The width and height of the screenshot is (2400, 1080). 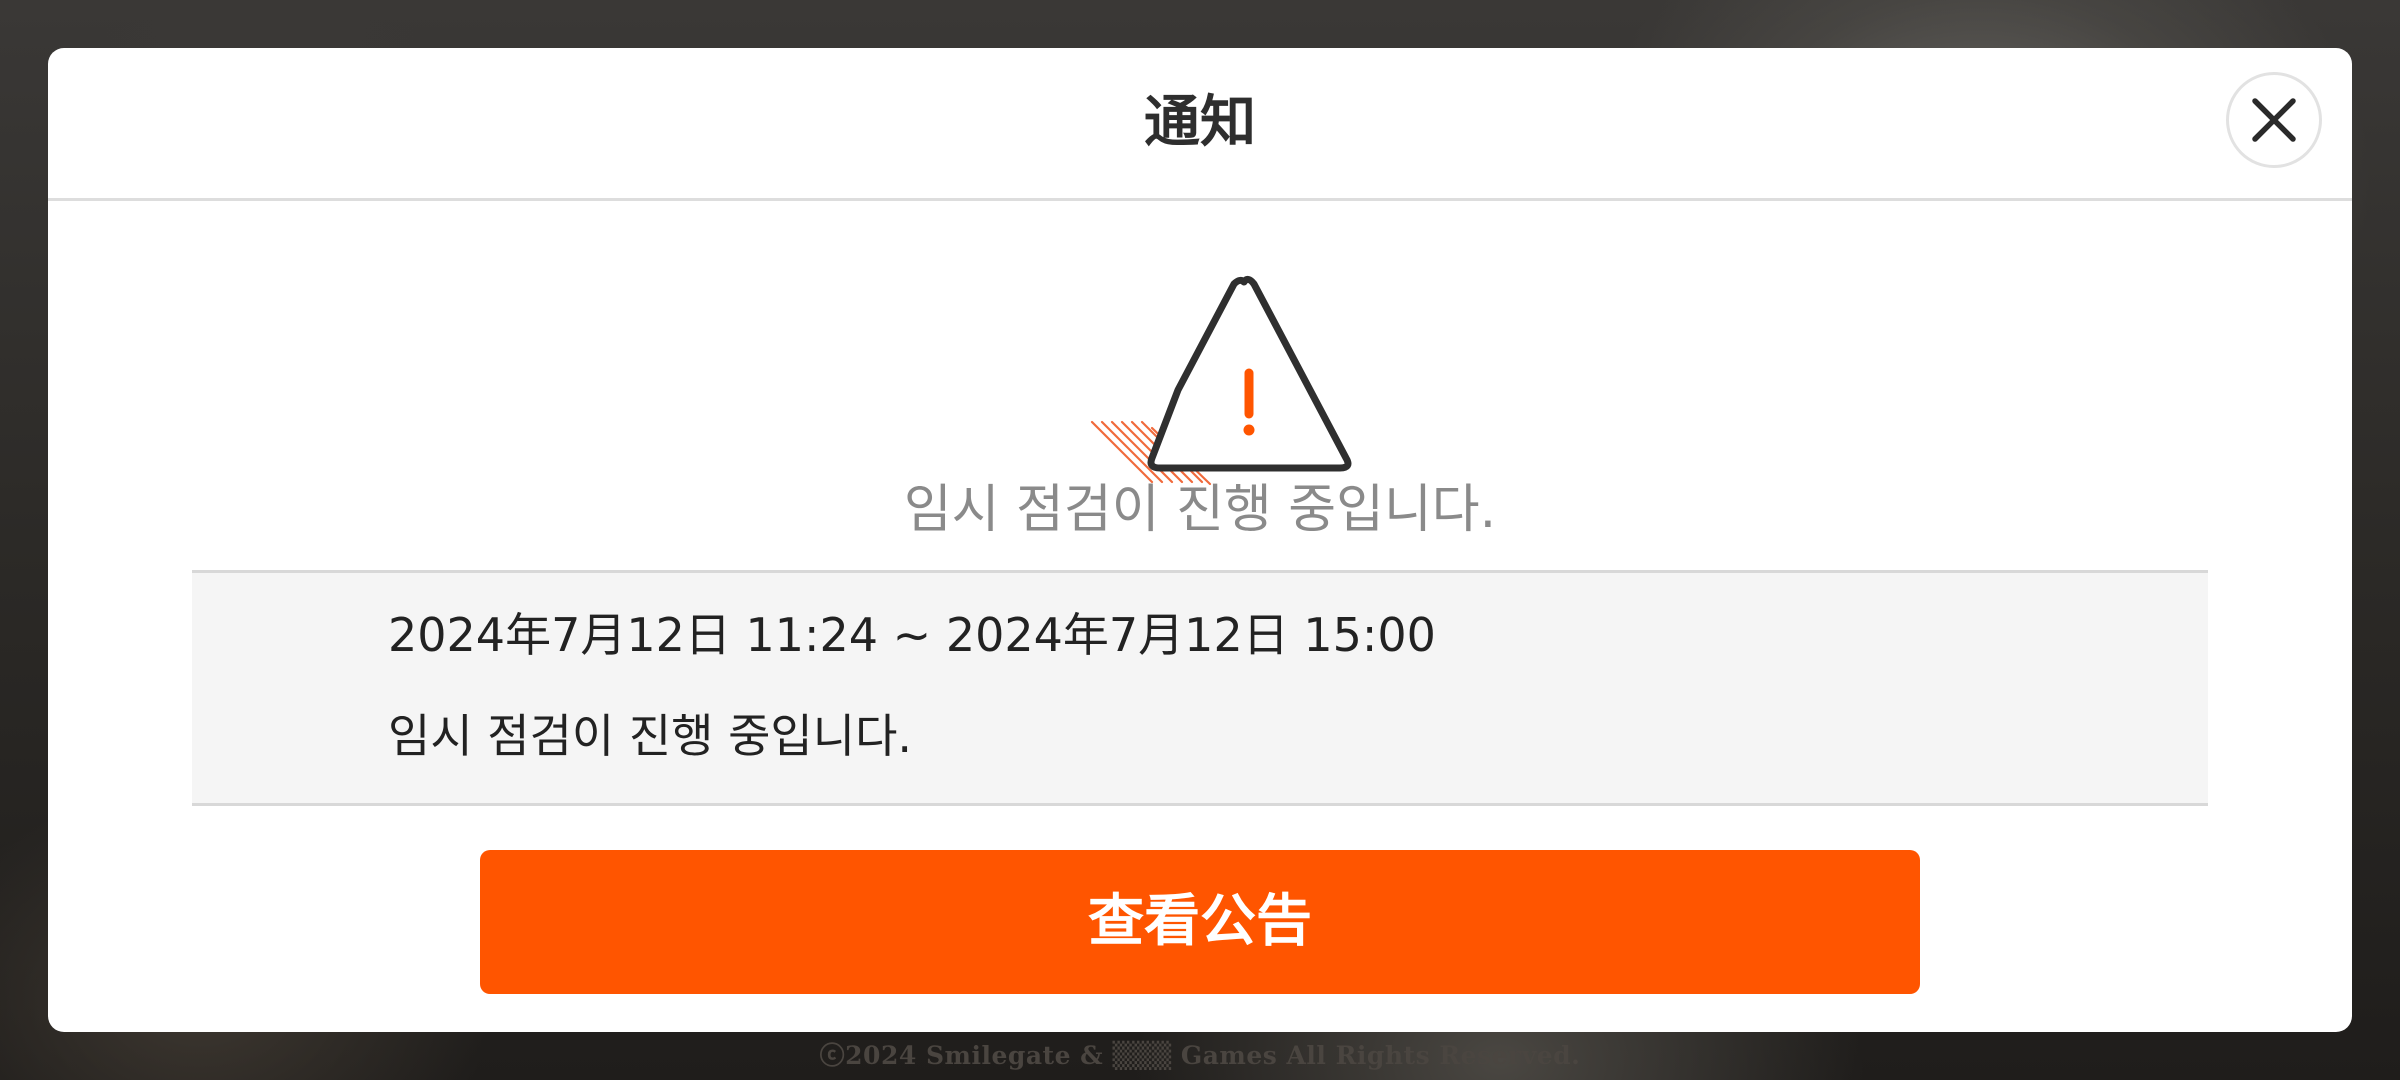 I want to click on view-announcement-button: 查看公告, so click(x=1200, y=922).